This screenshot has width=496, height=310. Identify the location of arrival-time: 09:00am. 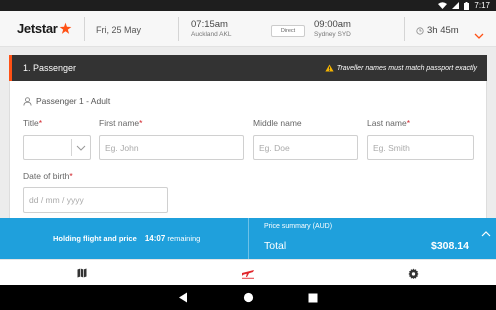
(332, 24).